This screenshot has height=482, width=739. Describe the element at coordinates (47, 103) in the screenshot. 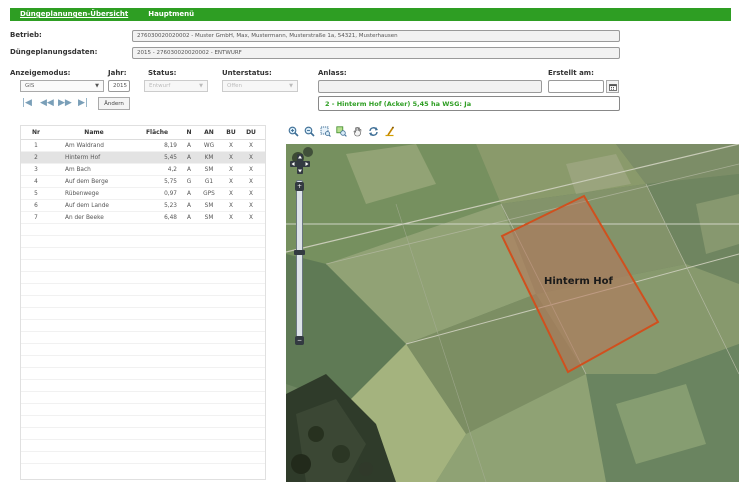

I see `previous-record-button: ◀◀` at that location.